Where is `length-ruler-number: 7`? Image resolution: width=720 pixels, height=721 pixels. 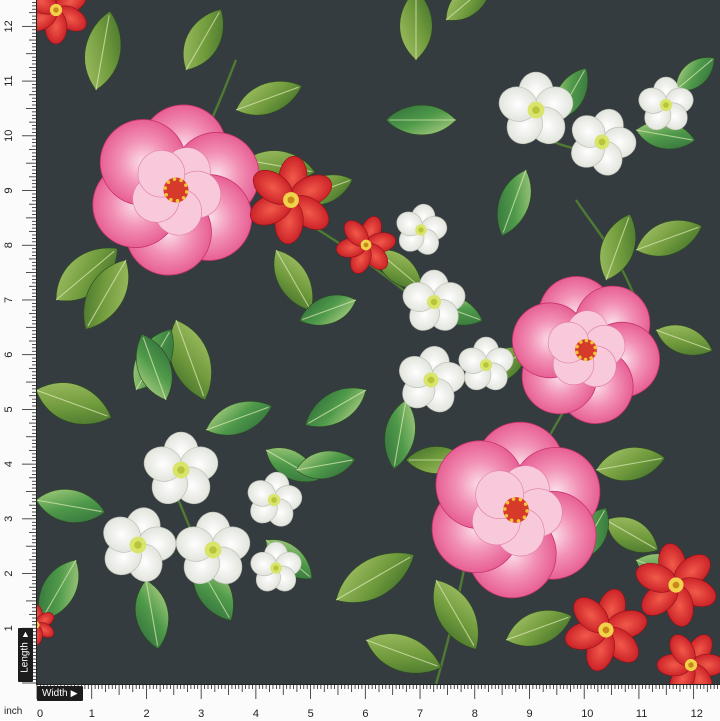 length-ruler-number: 7 is located at coordinates (9, 300).